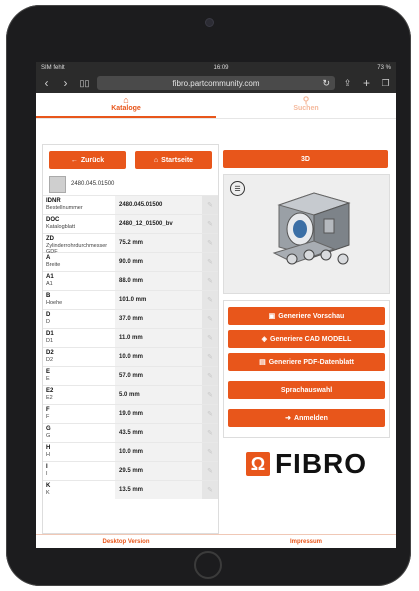  Describe the element at coordinates (48, 321) in the screenshot. I see `property-desc: D` at that location.